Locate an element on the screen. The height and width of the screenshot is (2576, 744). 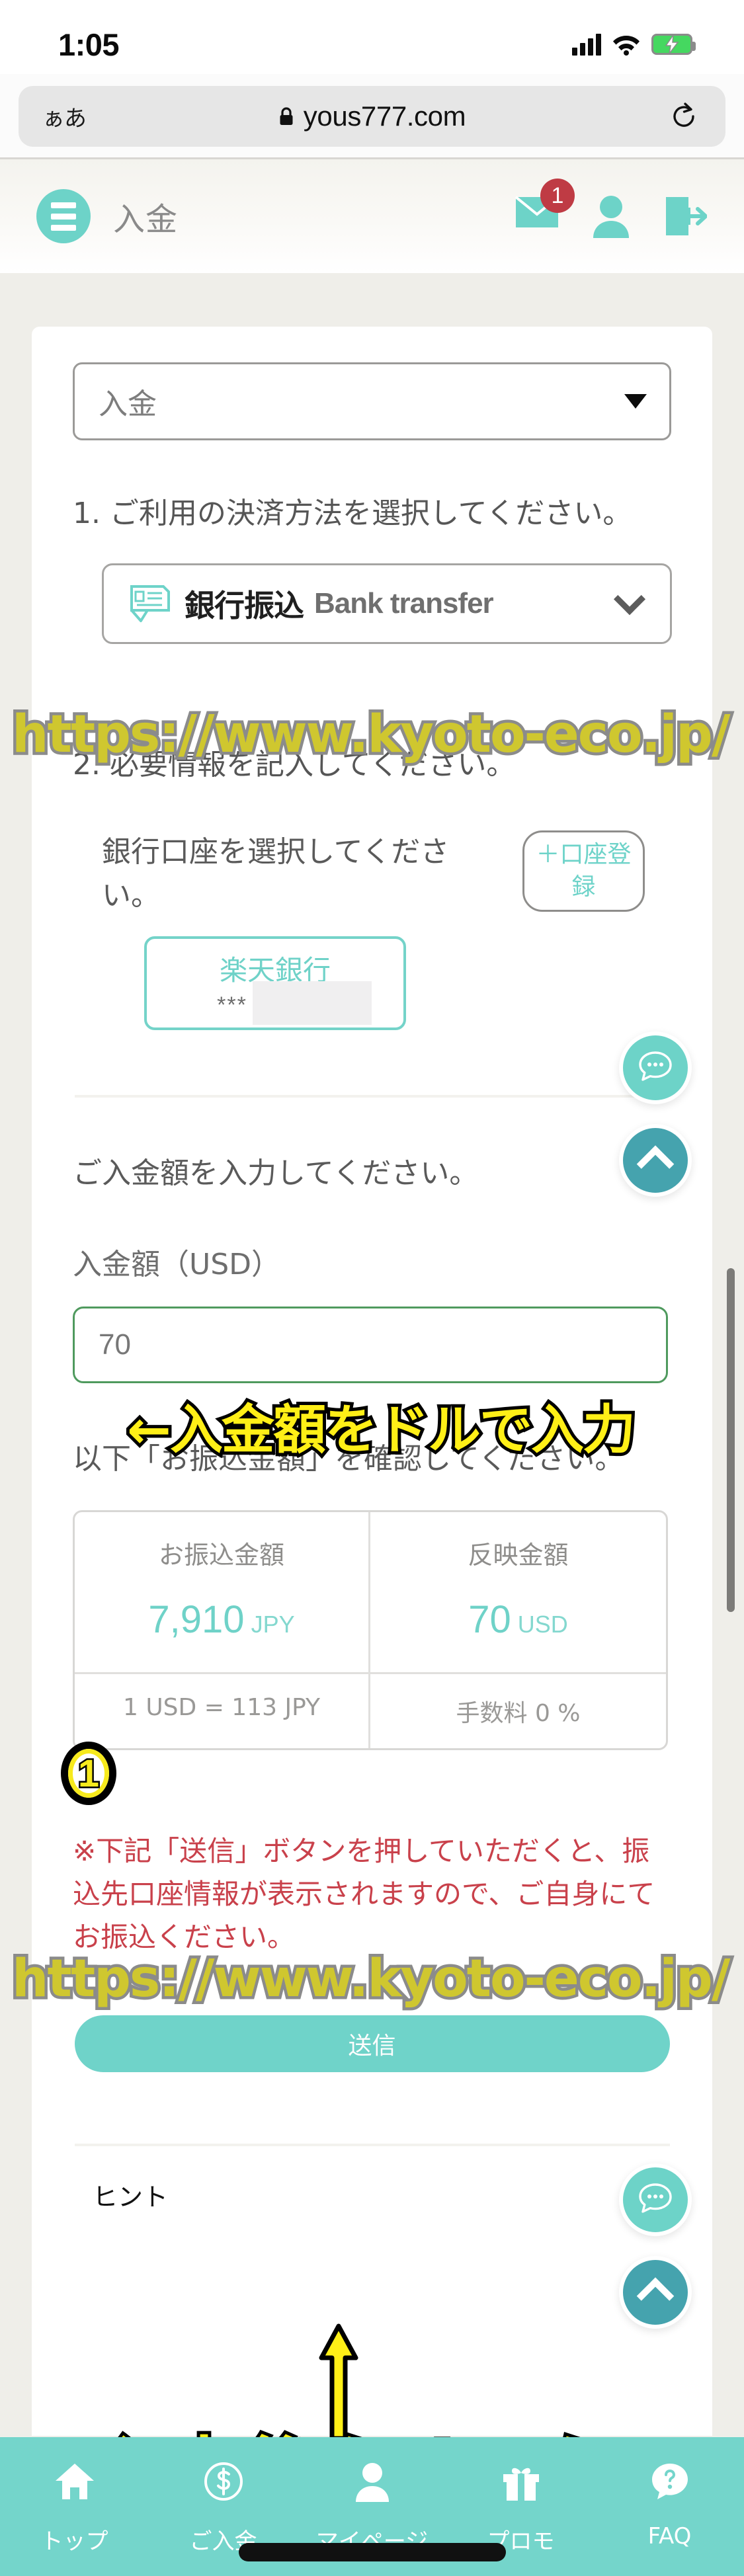
annotation-marker-one: 1 is located at coordinates (89, 1773).